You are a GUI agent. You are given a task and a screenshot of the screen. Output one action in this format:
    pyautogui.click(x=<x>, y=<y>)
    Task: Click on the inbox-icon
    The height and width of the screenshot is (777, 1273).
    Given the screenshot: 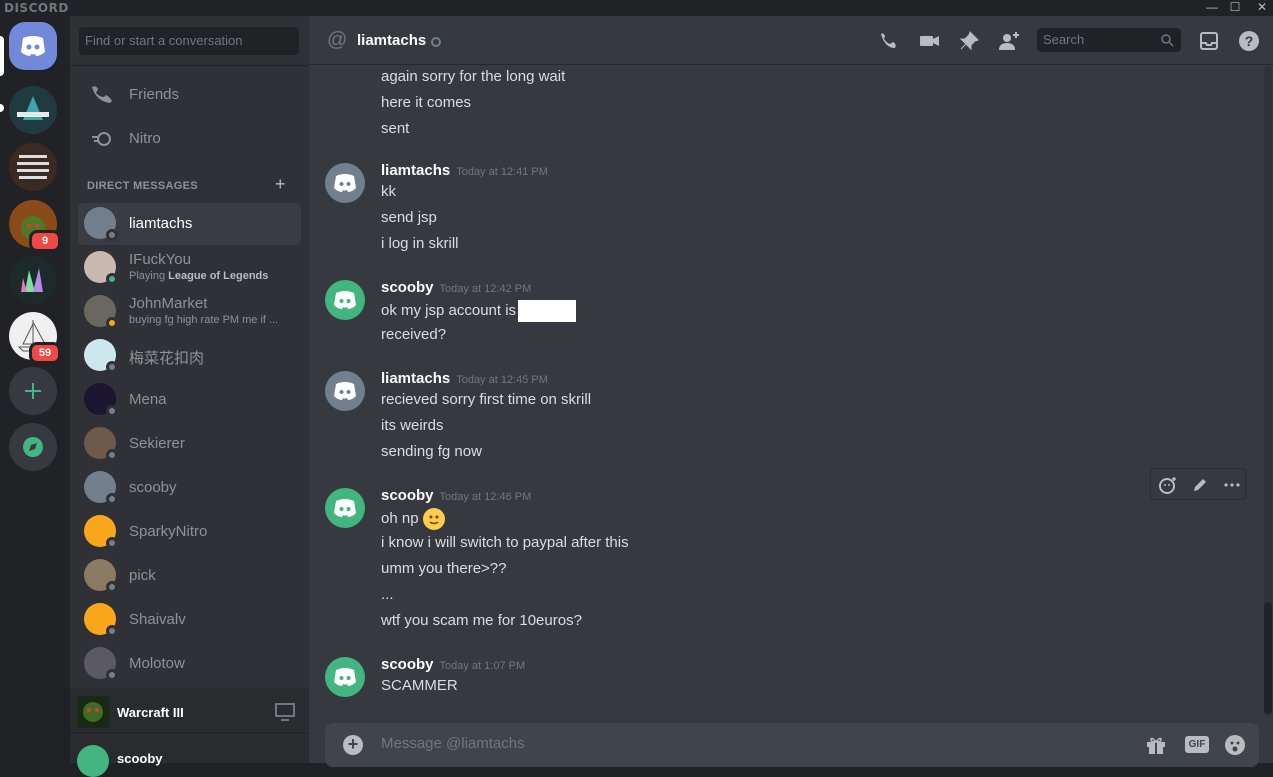 What is the action you would take?
    pyautogui.click(x=1209, y=41)
    